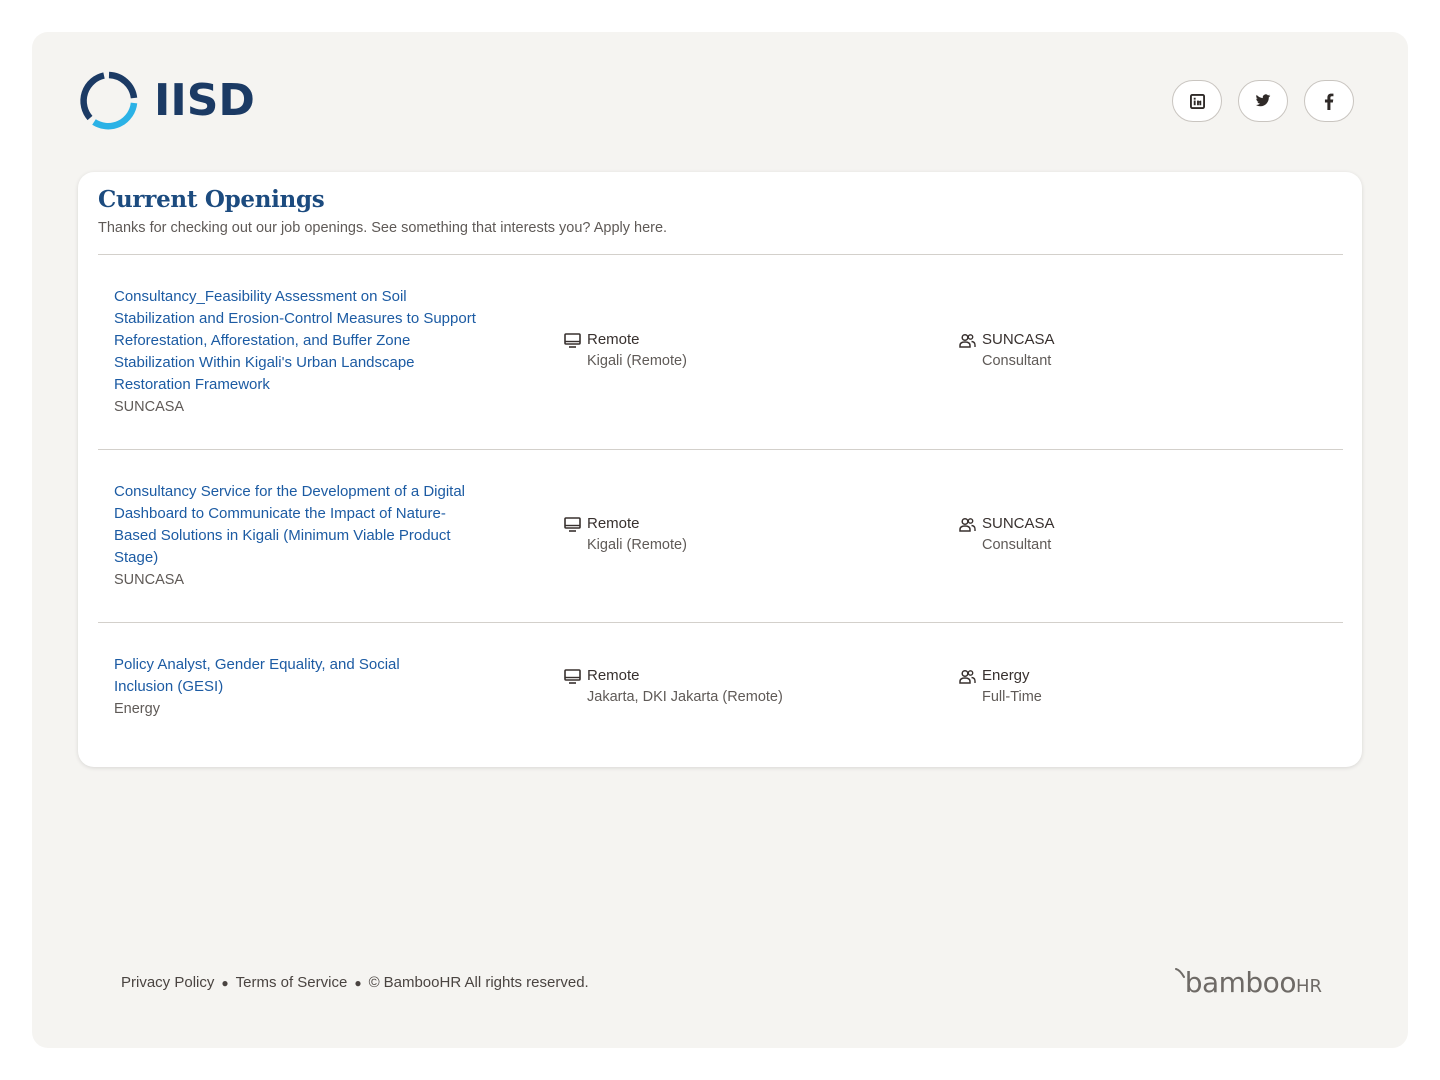  What do you see at coordinates (1012, 697) in the screenshot?
I see `employment-type: Full-Time` at bounding box center [1012, 697].